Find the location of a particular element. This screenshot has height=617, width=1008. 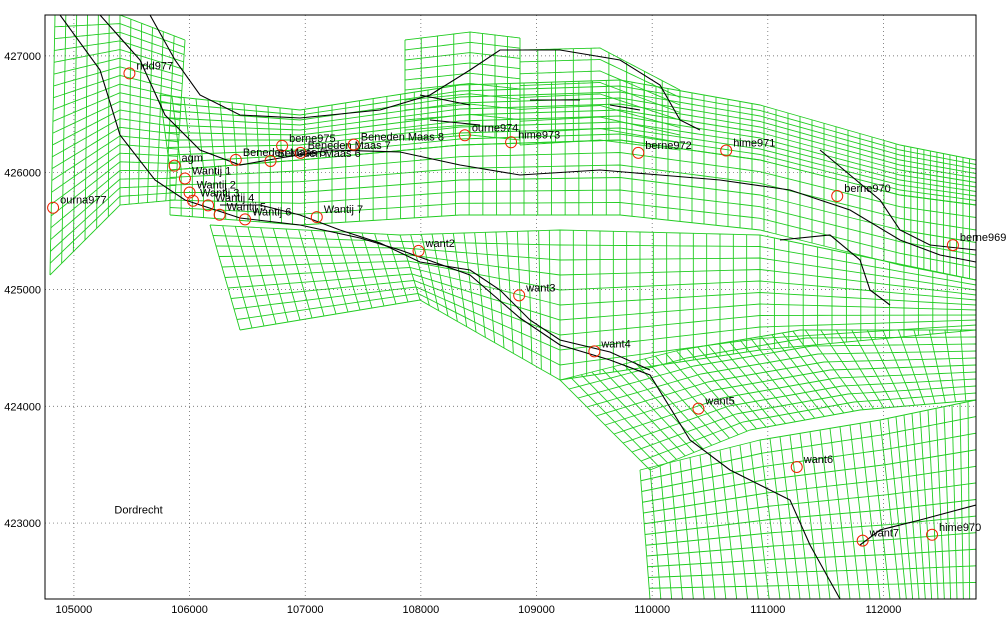

y-tick-label: 423000 is located at coordinates (22, 524).